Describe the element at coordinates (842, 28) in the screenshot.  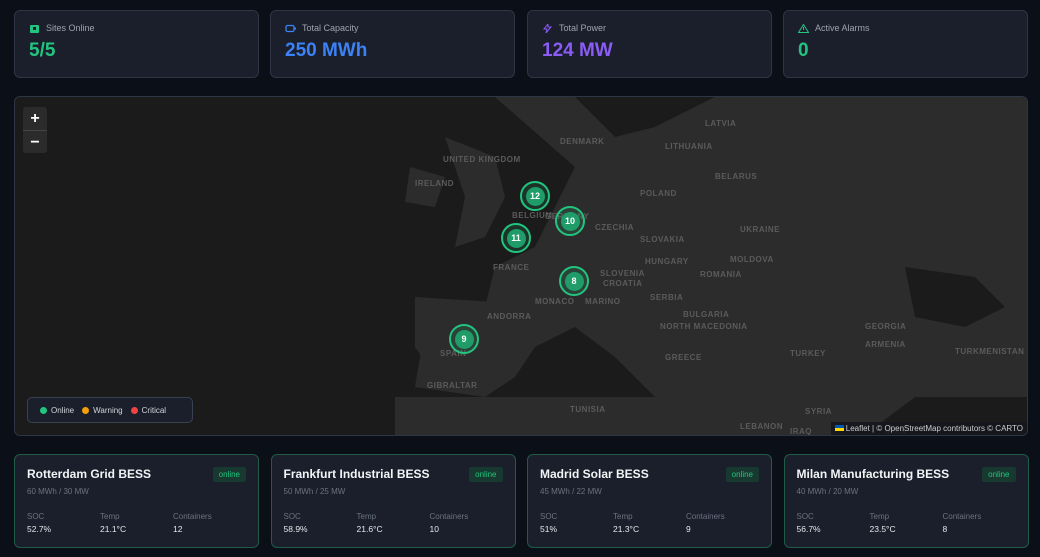
I see `stat-label: Active Alarms` at that location.